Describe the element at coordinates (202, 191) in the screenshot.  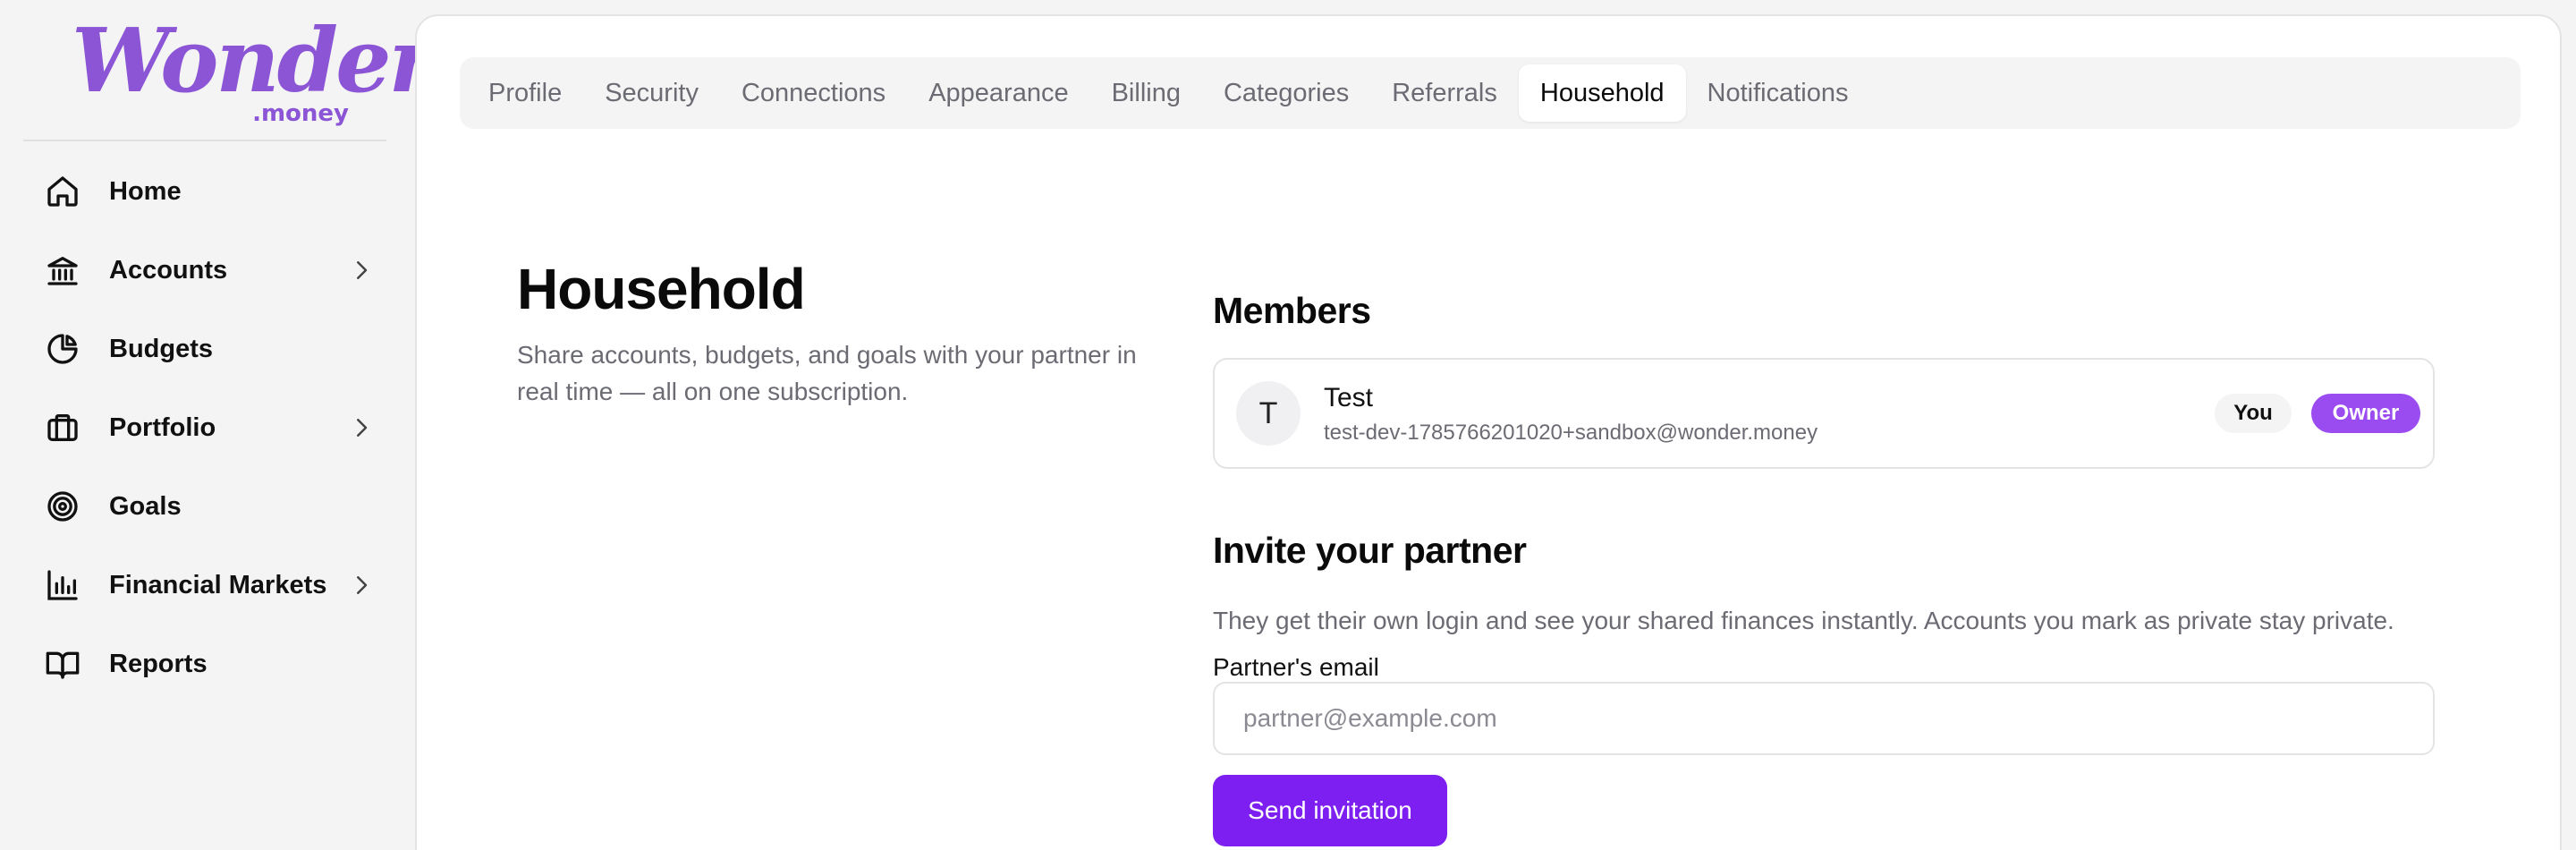
I see `sidebar-item-home: Home` at that location.